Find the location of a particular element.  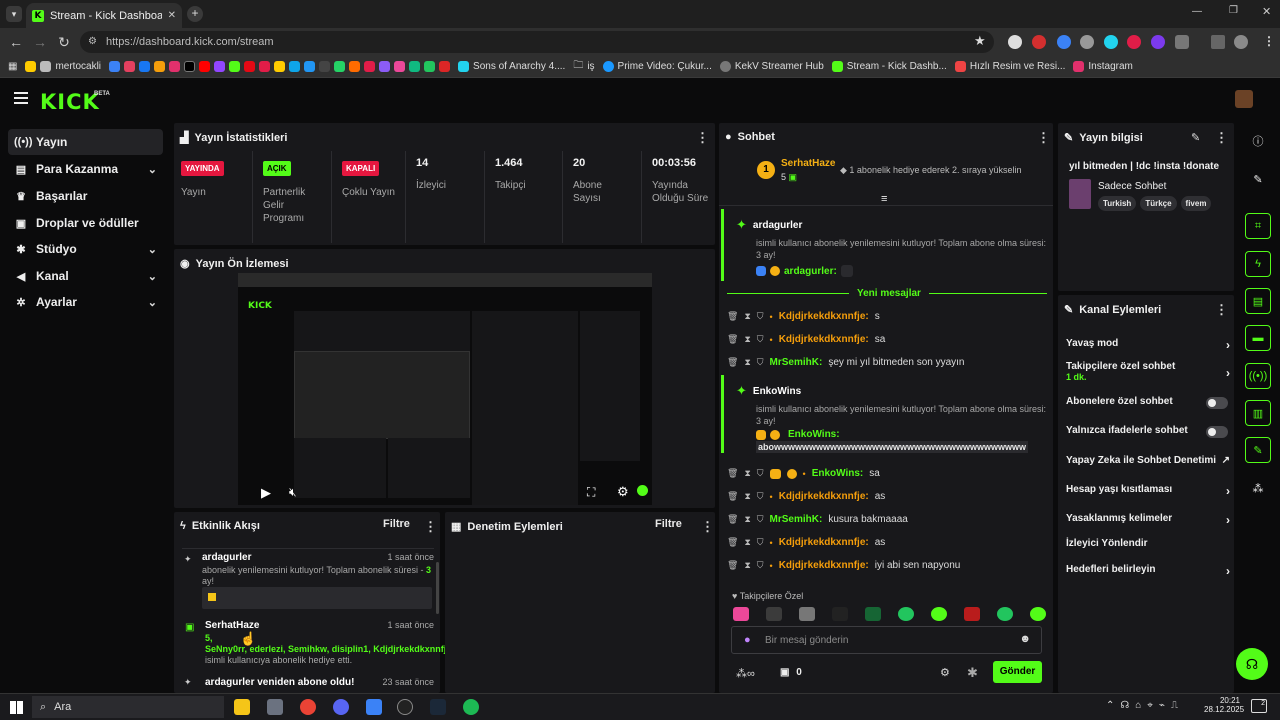

chat-message: 🗑︎ ⧗ ⛉ • Kdjdjrkekdkxnnfje: as is located at coordinates (806, 496).